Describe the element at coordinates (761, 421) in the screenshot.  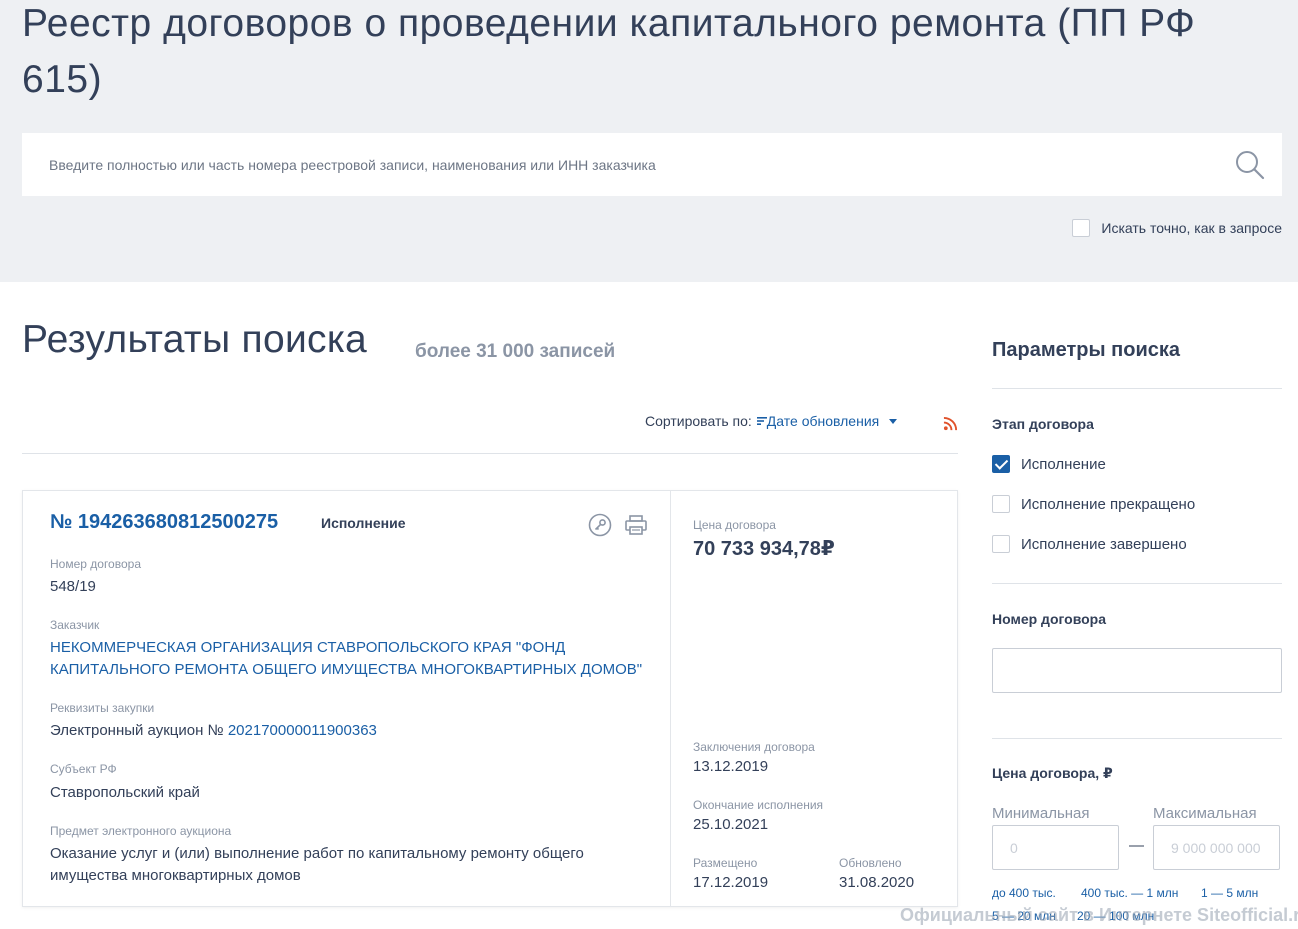
I see `sort-icon` at that location.